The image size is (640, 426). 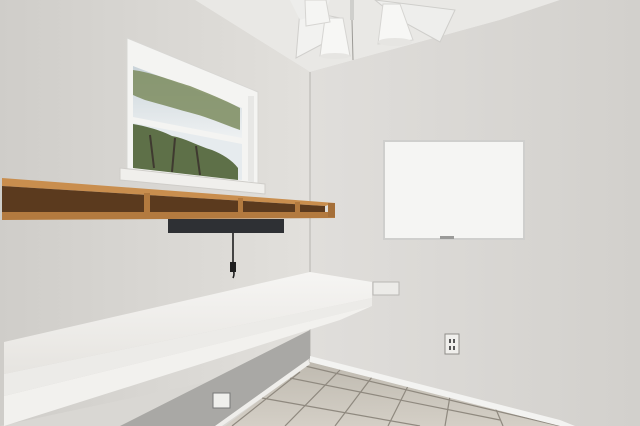 What do you see at coordinates (335, 56) in the screenshot?
I see `fan-light-1-rim` at bounding box center [335, 56].